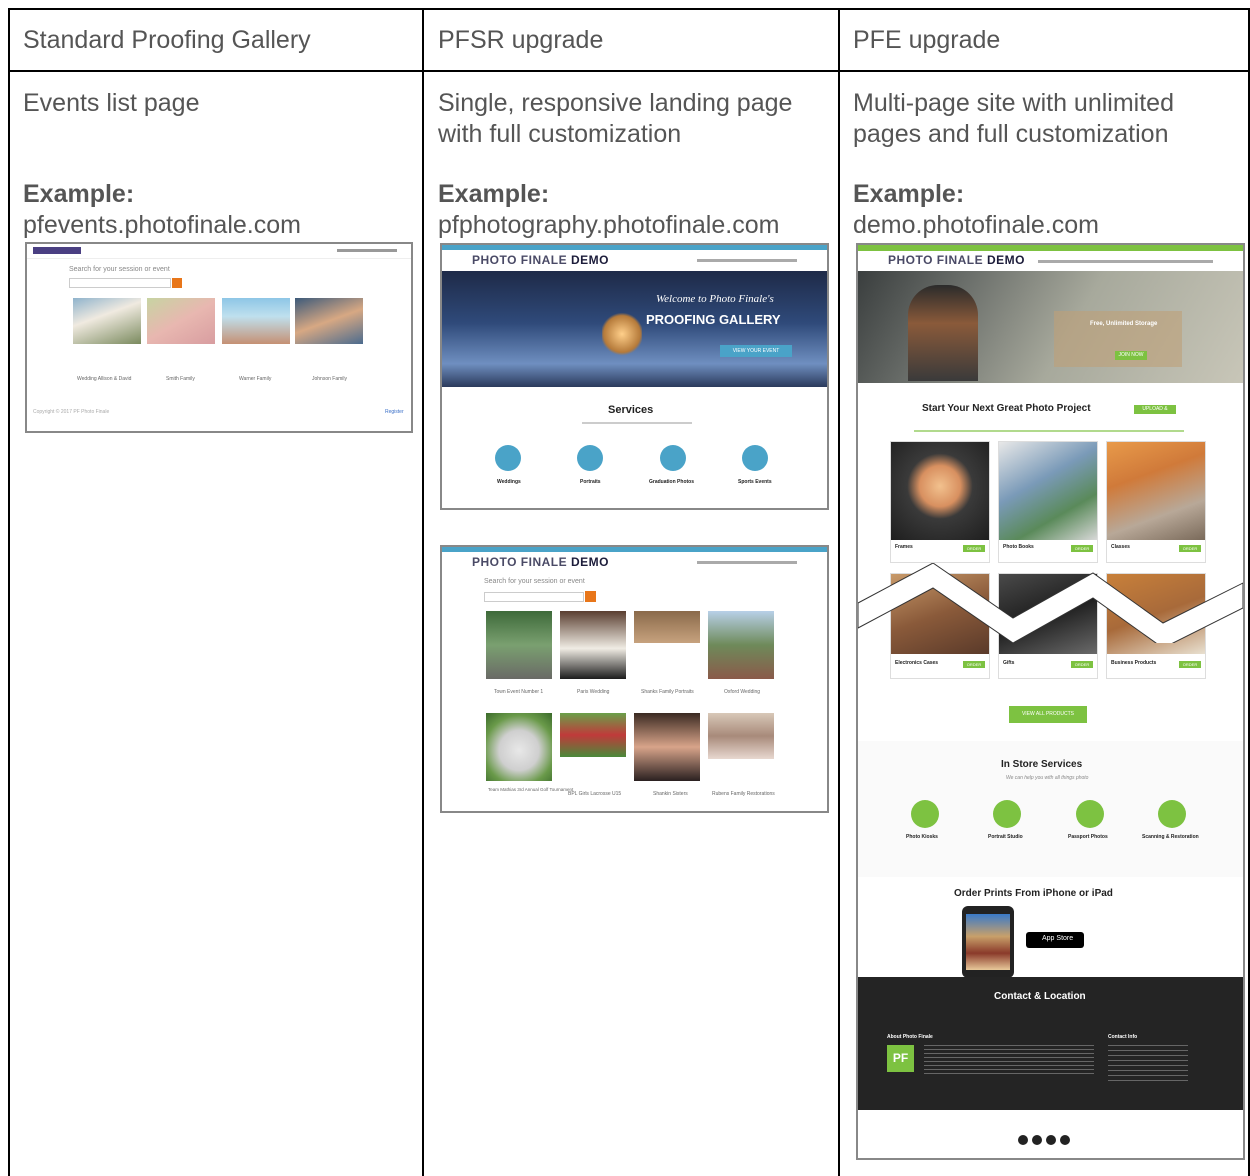  What do you see at coordinates (667, 692) in the screenshot?
I see `shot3-caption-3: Shanks Family Portraits` at bounding box center [667, 692].